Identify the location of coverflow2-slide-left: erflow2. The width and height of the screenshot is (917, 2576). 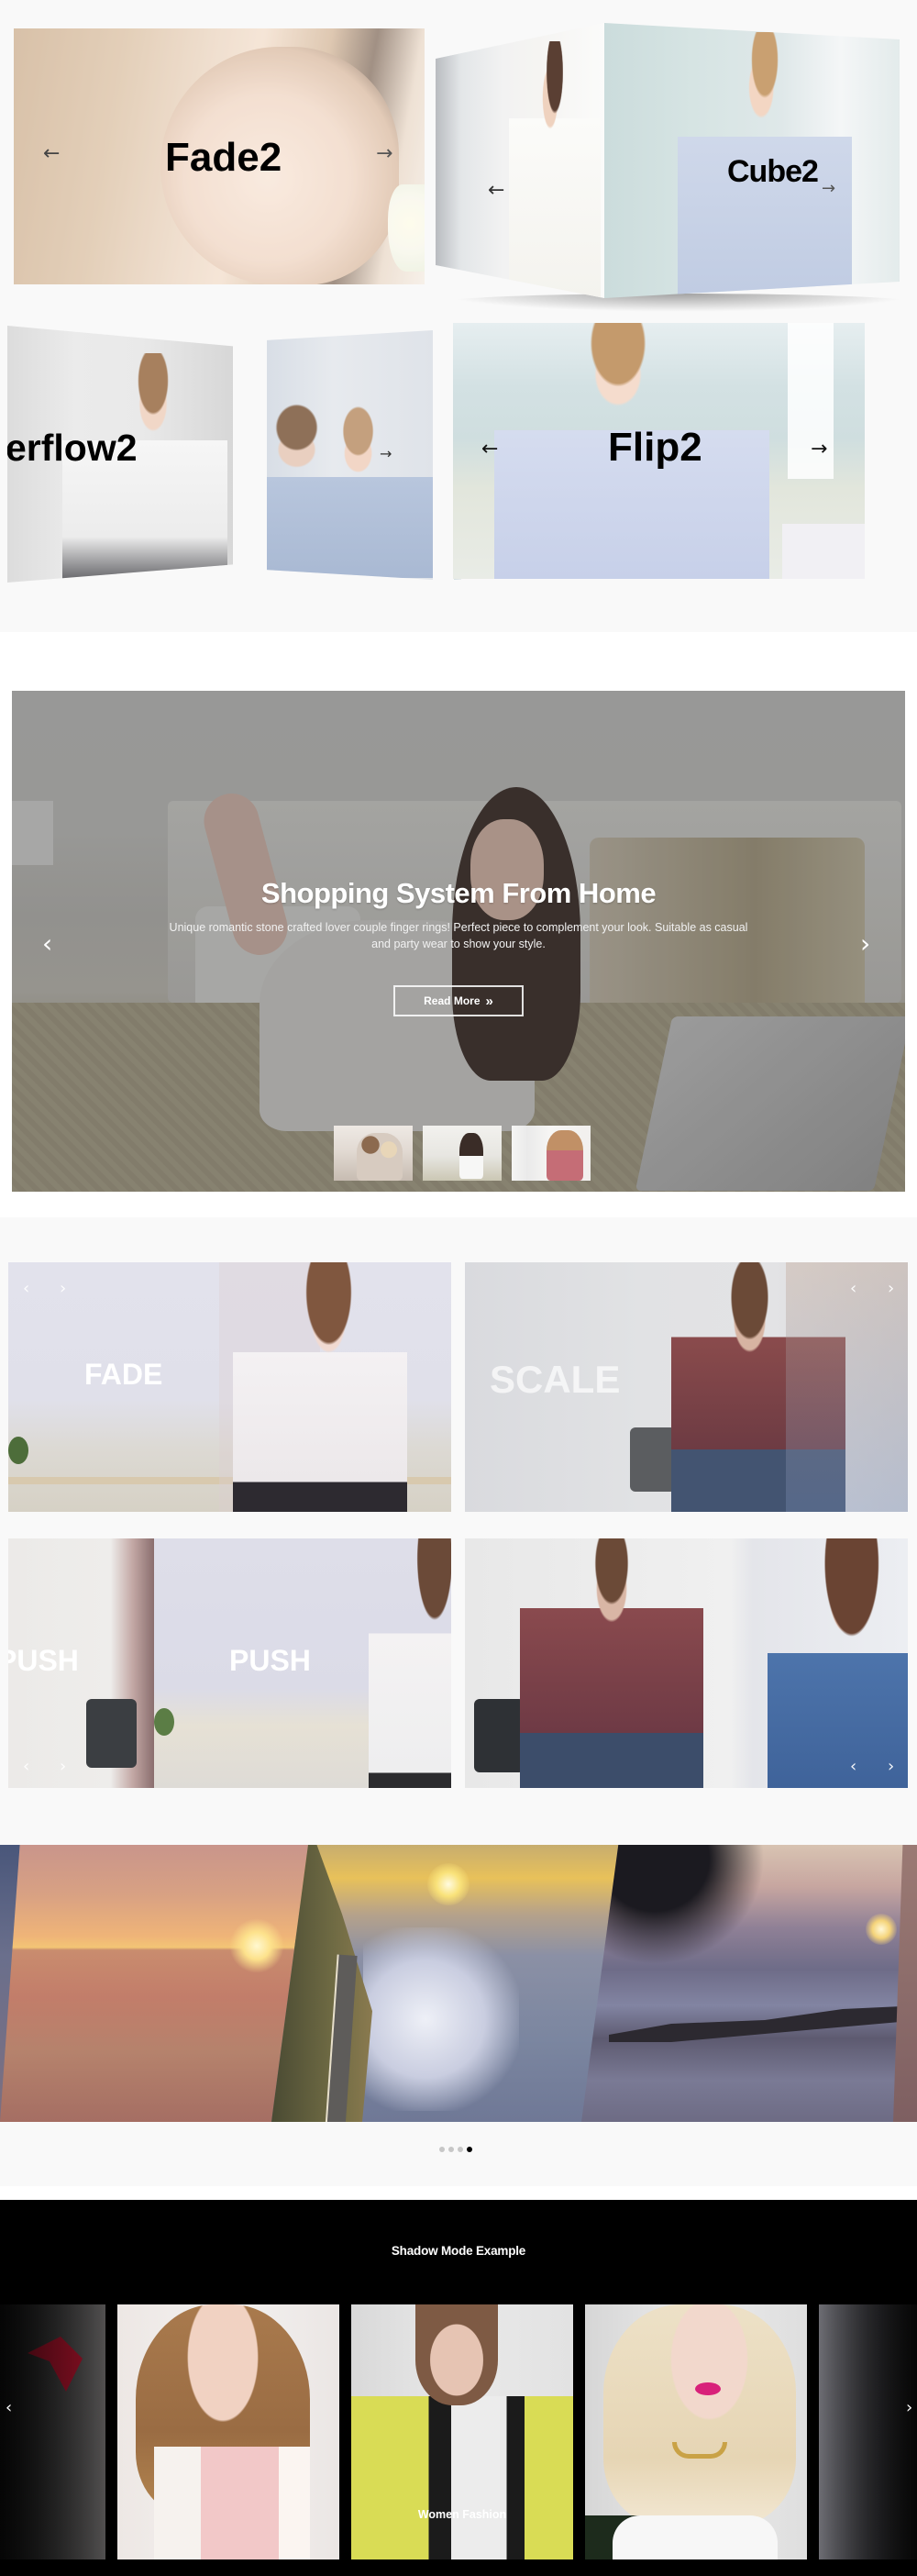
(120, 454).